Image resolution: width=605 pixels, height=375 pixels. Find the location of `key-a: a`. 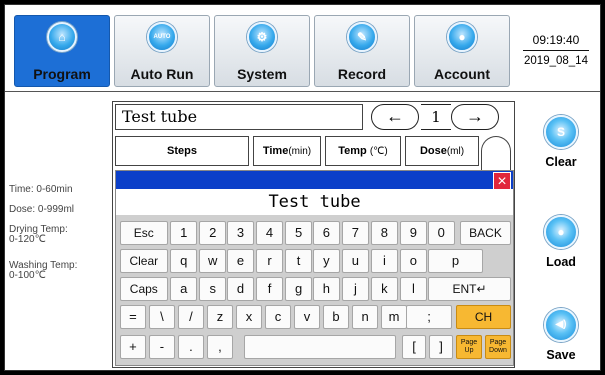

key-a: a is located at coordinates (183, 289).